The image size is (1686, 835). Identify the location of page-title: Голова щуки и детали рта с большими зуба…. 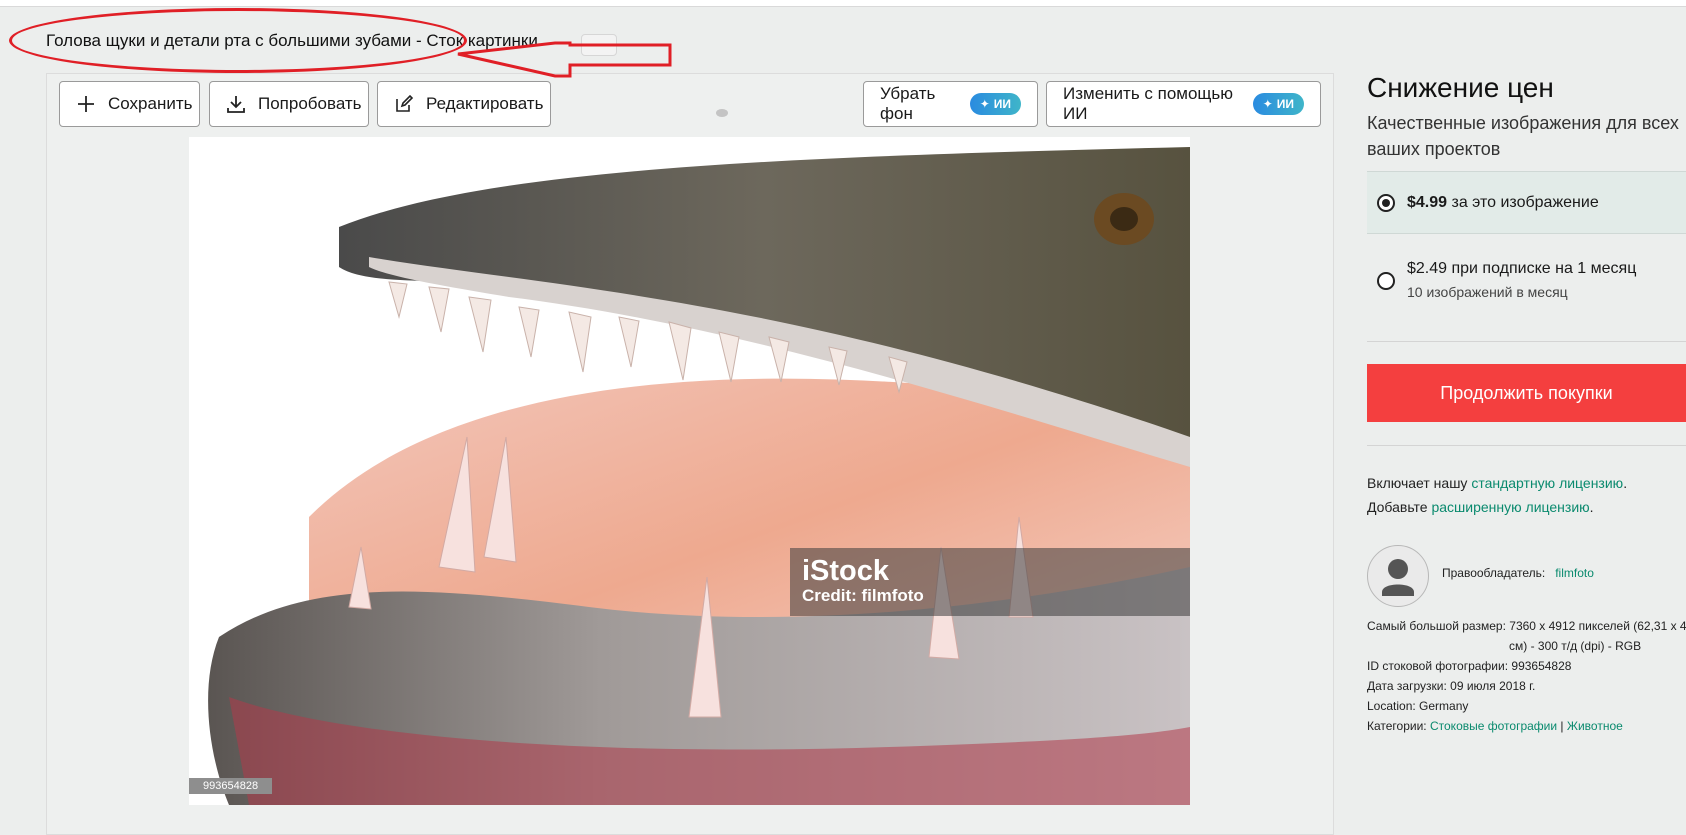
(292, 40).